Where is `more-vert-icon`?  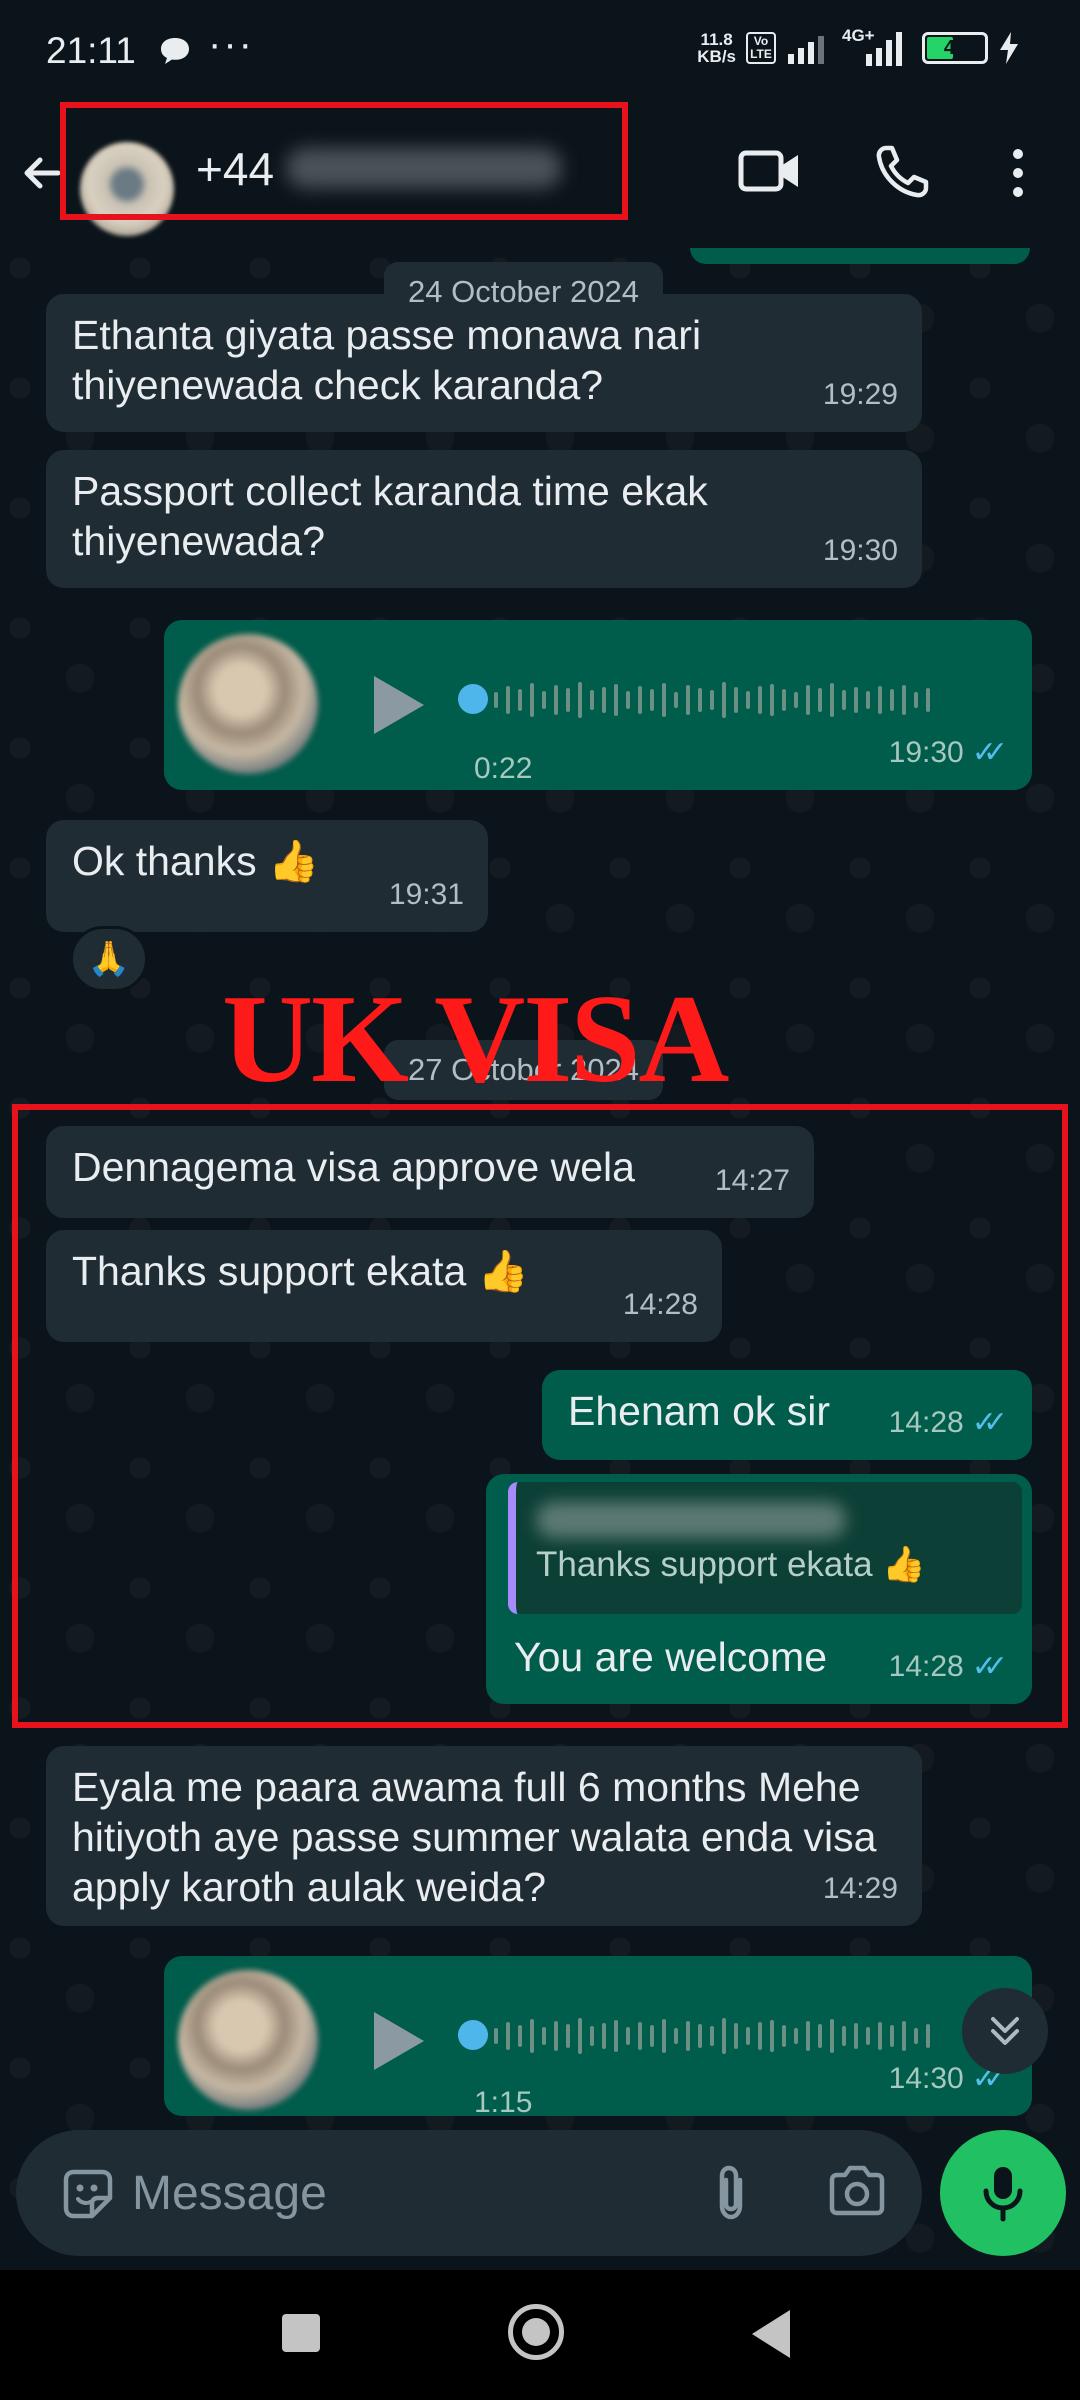
more-vert-icon is located at coordinates (1018, 173).